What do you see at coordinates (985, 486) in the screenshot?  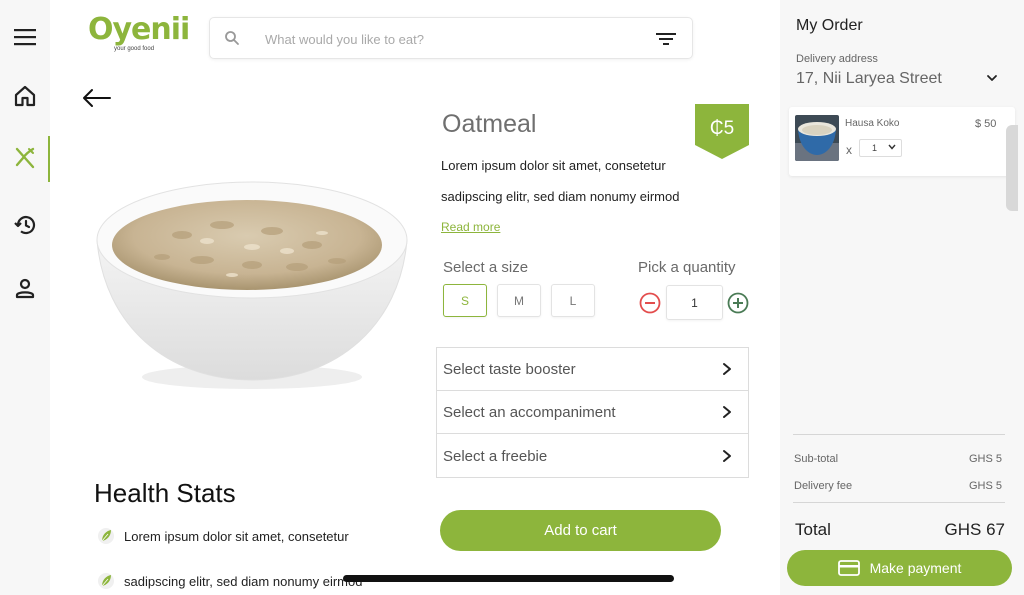 I see `delivery-fee-value: GHS 5` at bounding box center [985, 486].